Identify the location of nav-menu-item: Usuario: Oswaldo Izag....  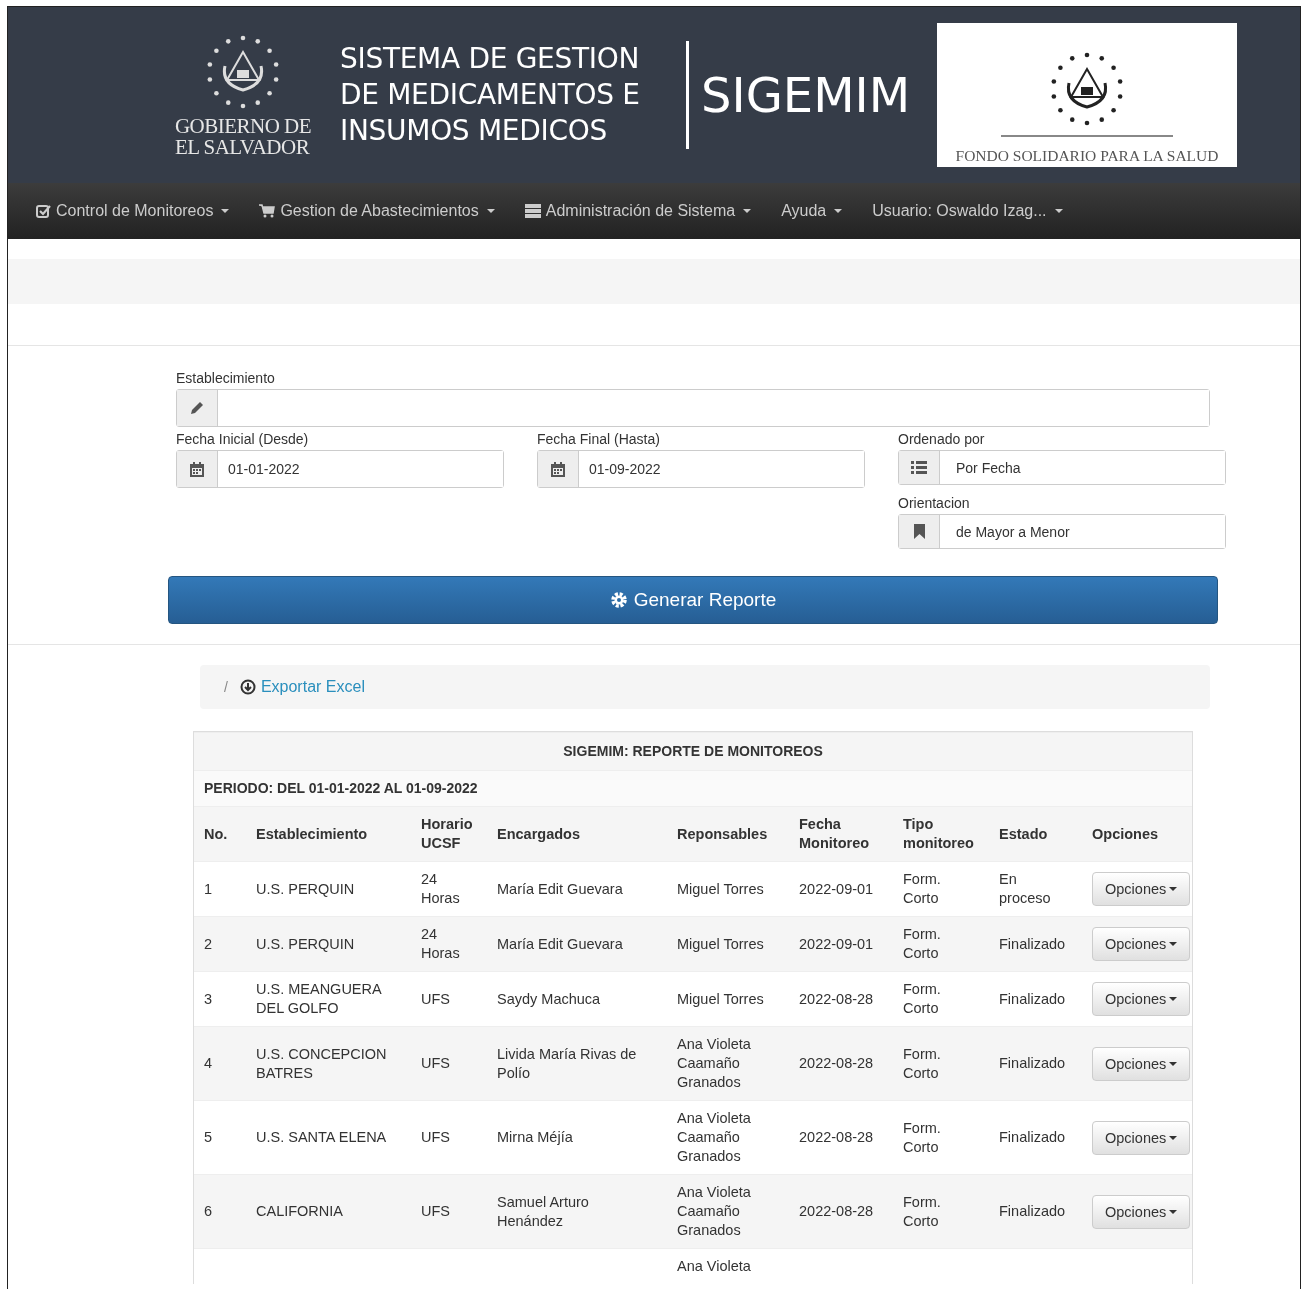
(967, 211).